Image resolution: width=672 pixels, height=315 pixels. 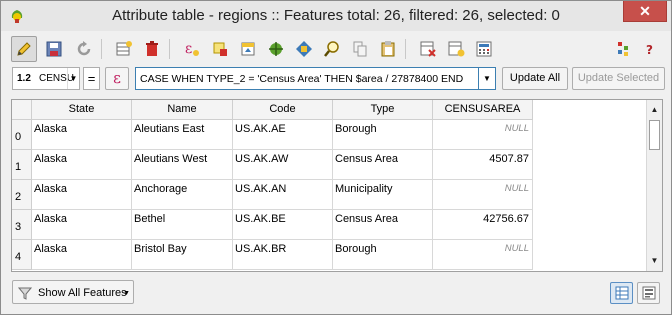 I want to click on conditional-formatting-icon, so click(x=624, y=49).